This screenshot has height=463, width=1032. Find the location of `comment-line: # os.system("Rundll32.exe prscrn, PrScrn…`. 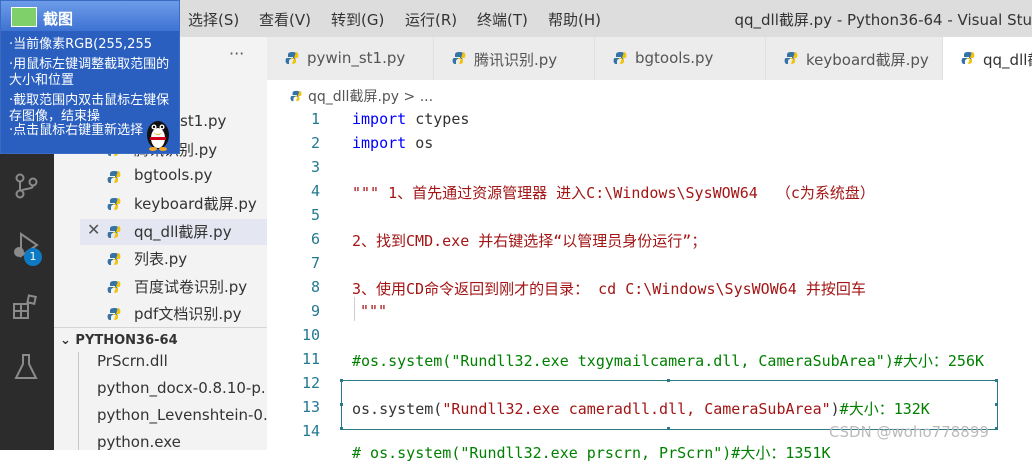

comment-line: # os.system("Rundll32.exe prscrn, PrScrn… is located at coordinates (591, 453).